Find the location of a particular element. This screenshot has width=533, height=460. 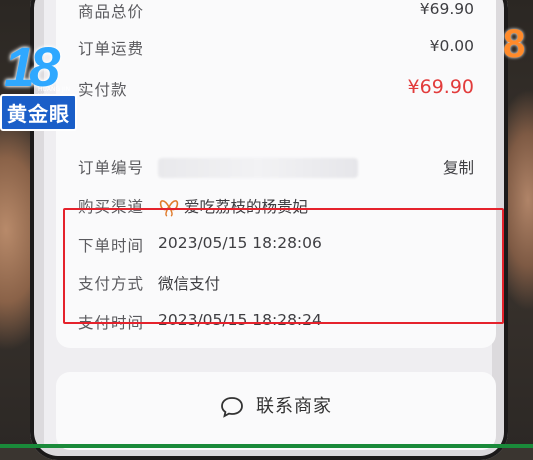

order-no-blurred-value is located at coordinates (258, 168).